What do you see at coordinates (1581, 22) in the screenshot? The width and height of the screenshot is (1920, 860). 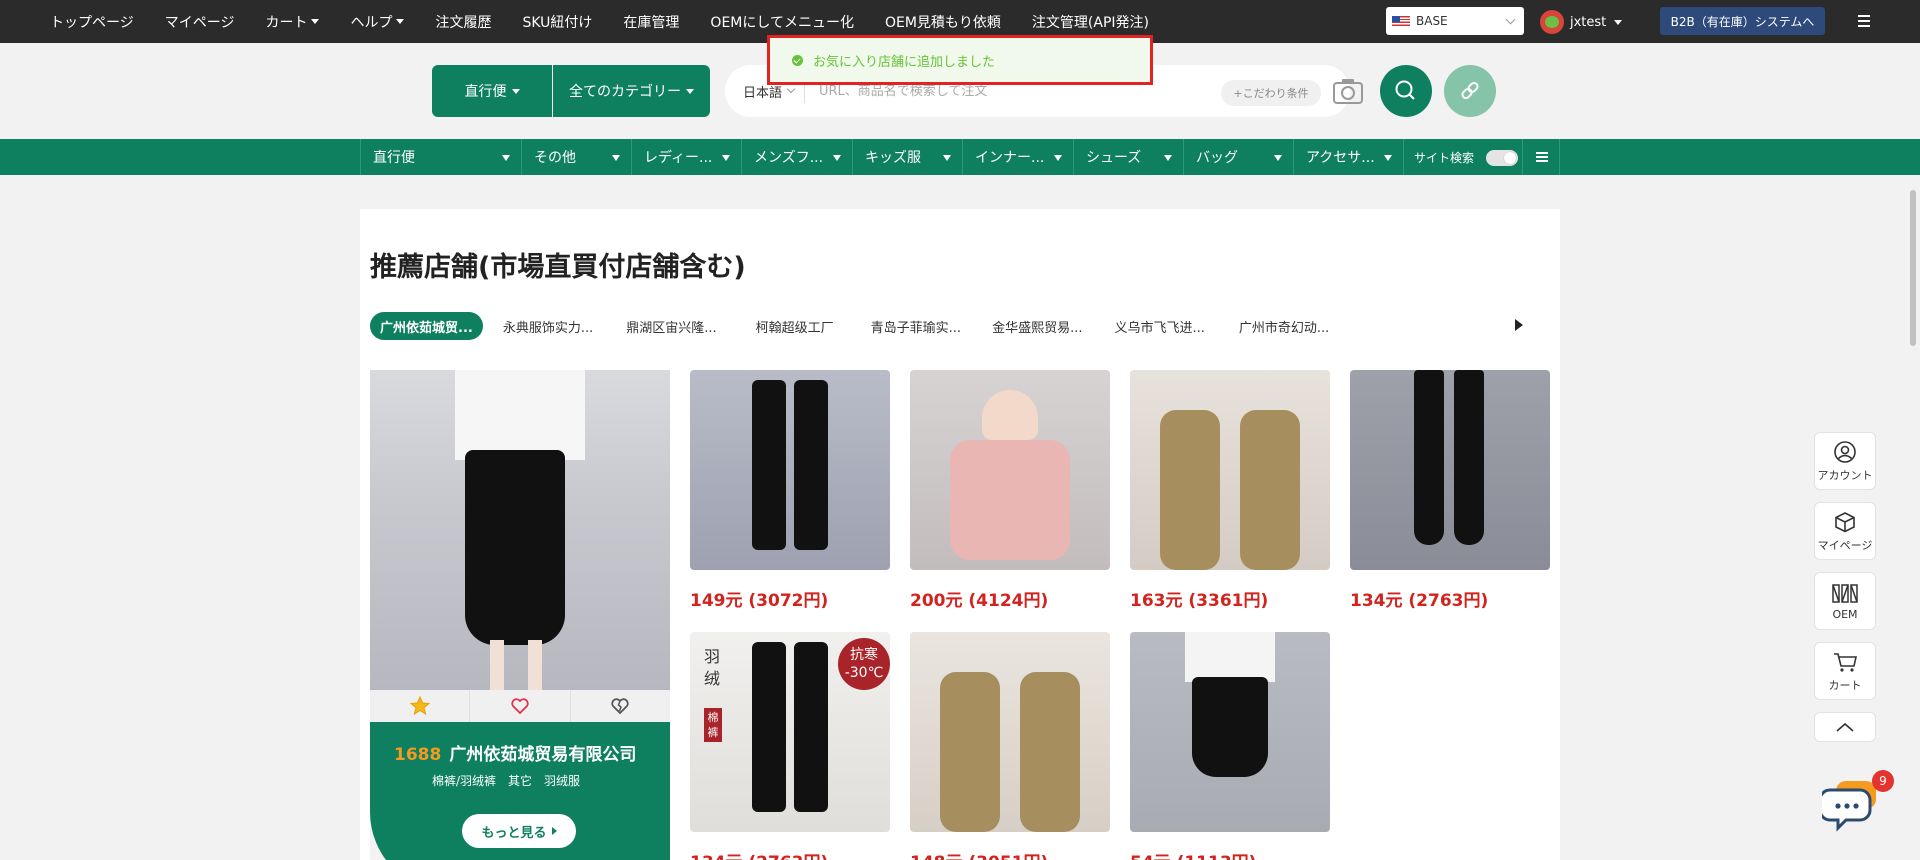 I see `user-menu: jxtest` at bounding box center [1581, 22].